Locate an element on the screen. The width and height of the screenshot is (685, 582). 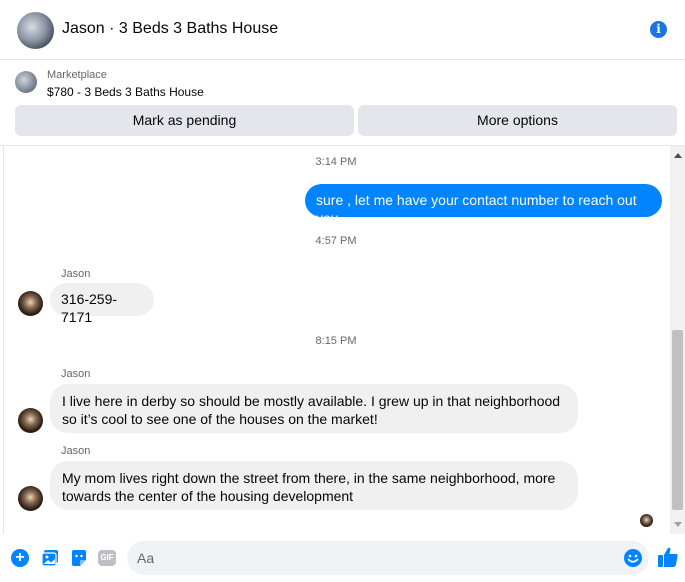
scrollbar-thumb is located at coordinates (677, 420).